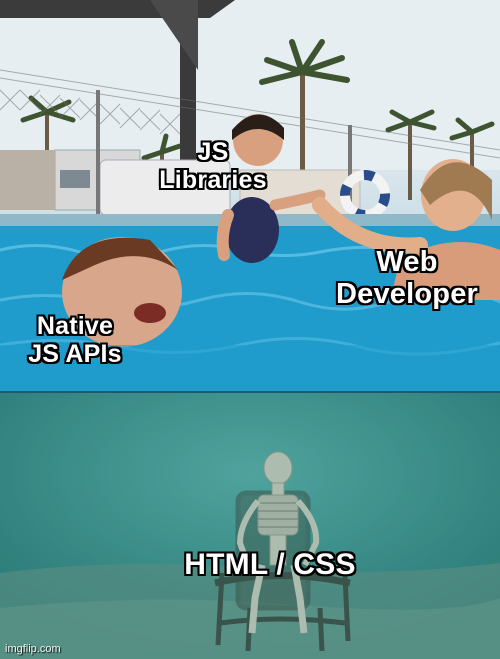  I want to click on imgflip-watermark: imgflip.com, so click(33, 649).